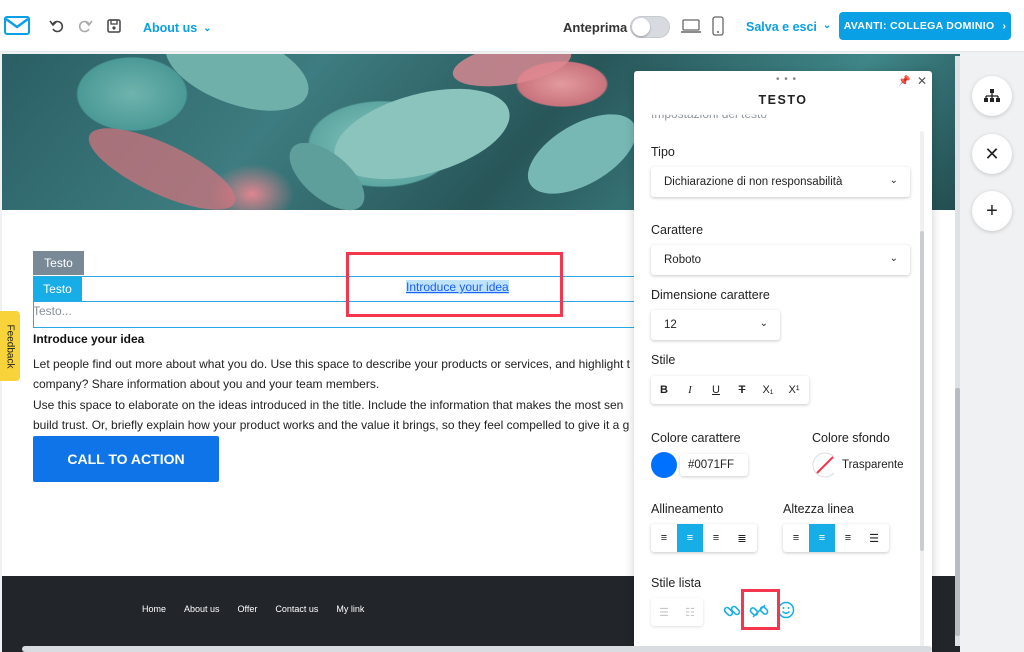  What do you see at coordinates (957, 351) in the screenshot?
I see `page-scrollbar` at bounding box center [957, 351].